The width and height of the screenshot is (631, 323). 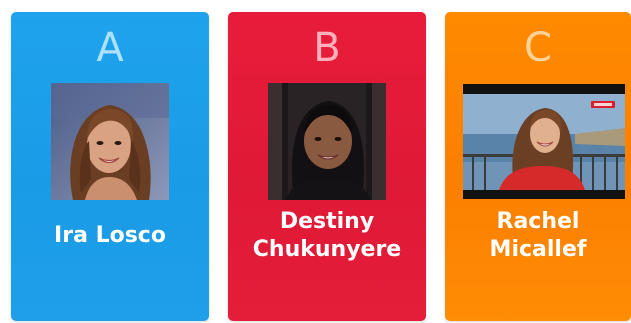 I want to click on contestant-name-line-1: Rachel, so click(x=538, y=221).